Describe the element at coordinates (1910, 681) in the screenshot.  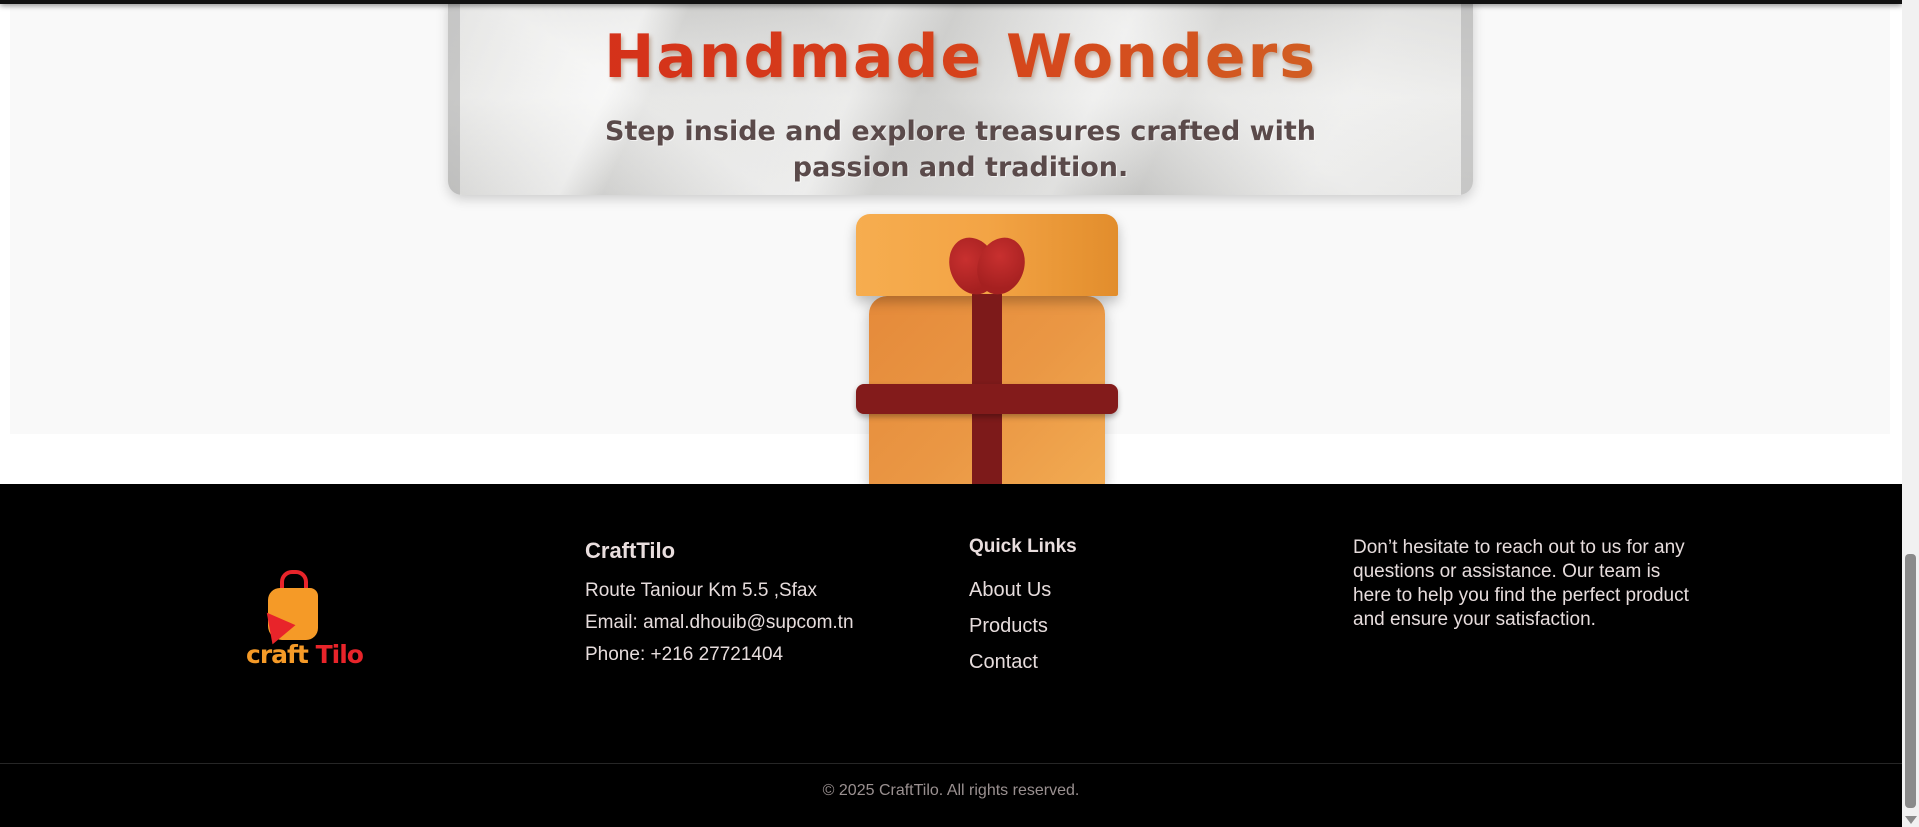
I see `scrollbar-thumb` at that location.